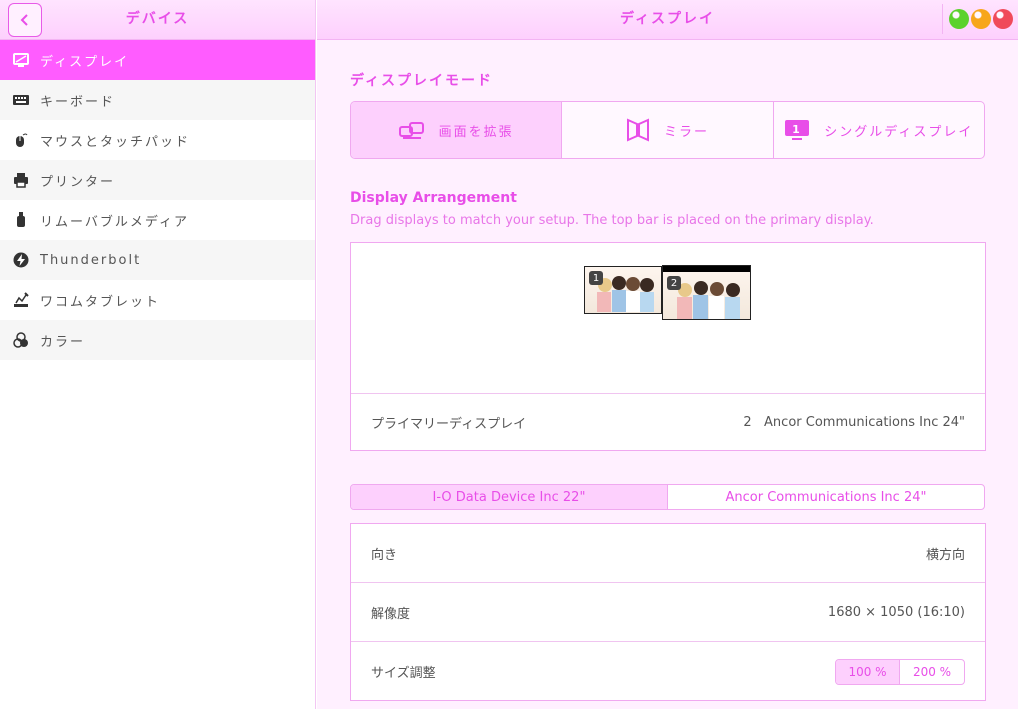  I want to click on wallpaper-image, so click(708, 300).